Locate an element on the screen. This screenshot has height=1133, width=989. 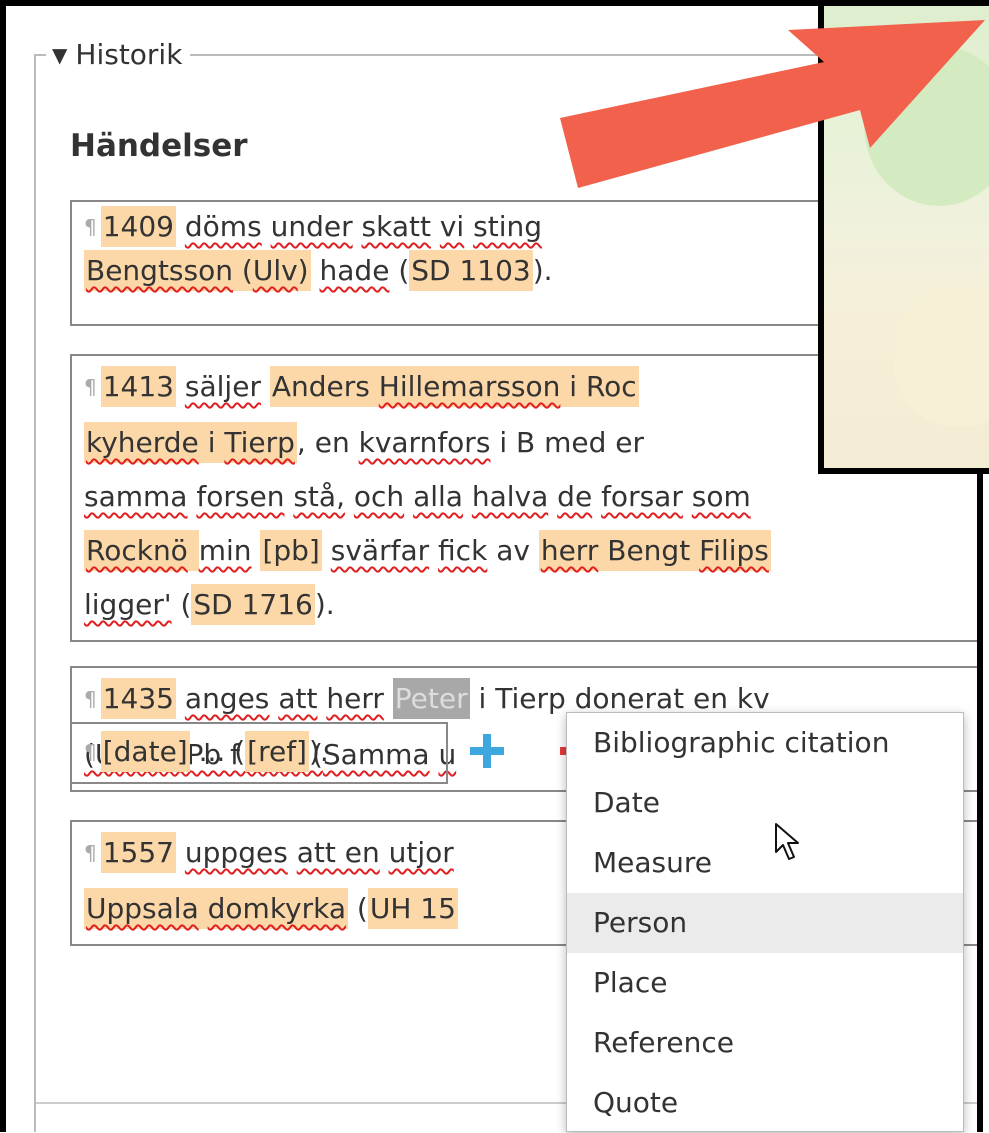
menu-item-bibliographic-citation: Bibliographic citation is located at coordinates (765, 743).